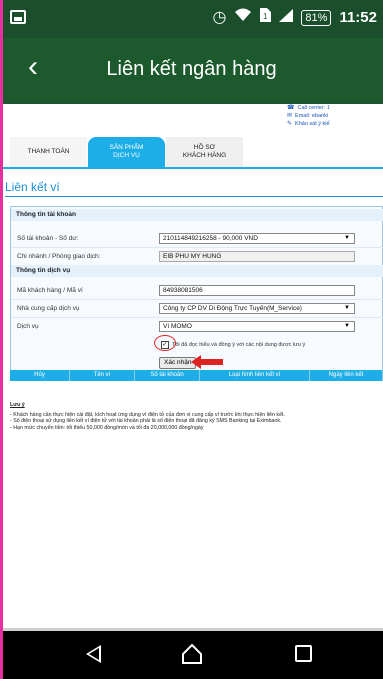  What do you see at coordinates (290, 124) in the screenshot?
I see `survey-icon: ✎` at bounding box center [290, 124].